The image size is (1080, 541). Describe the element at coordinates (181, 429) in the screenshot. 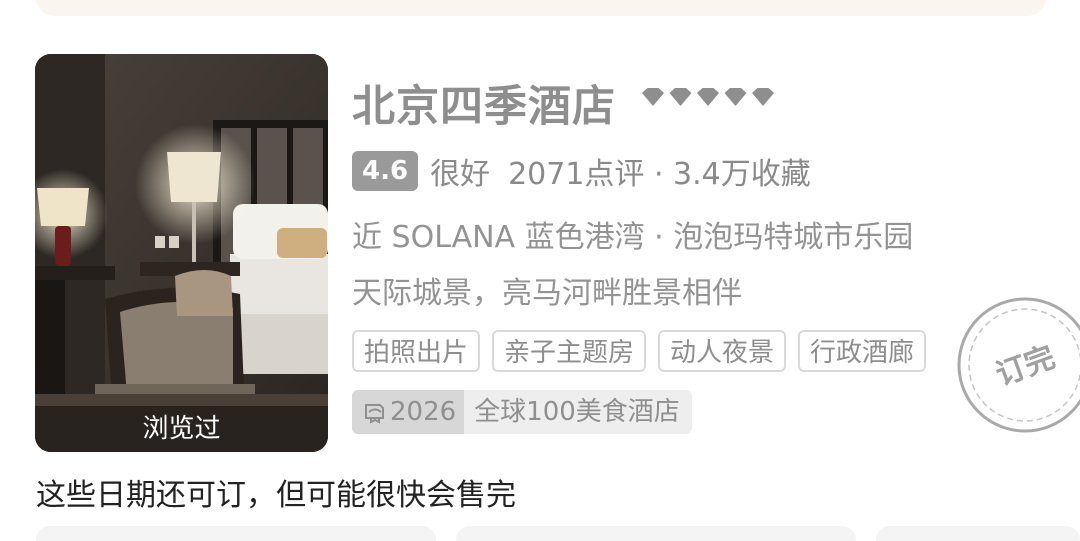

I see `viewed-label: 浏览过` at that location.